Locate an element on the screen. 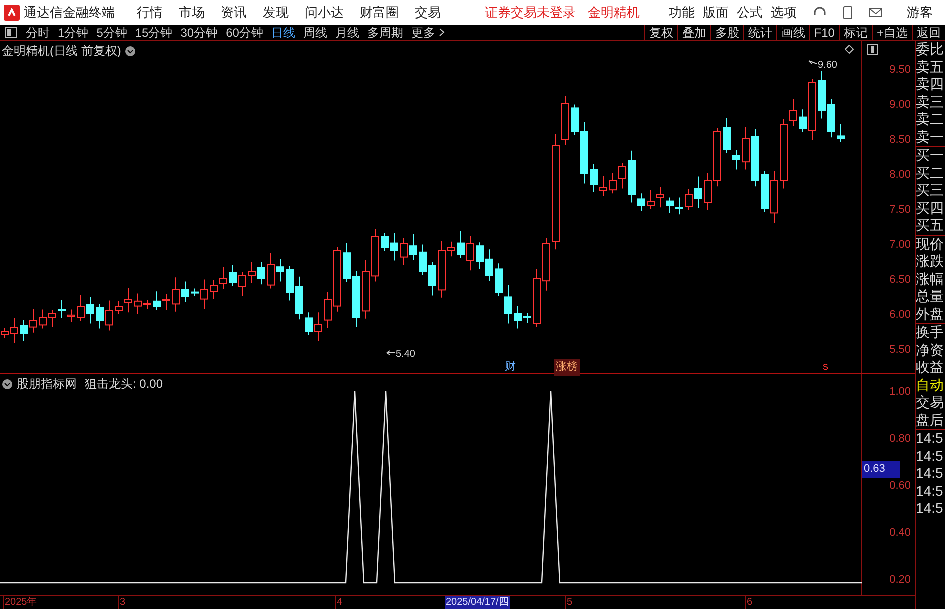 This screenshot has width=945, height=609. price-axis-label: 5.50 is located at coordinates (900, 350).